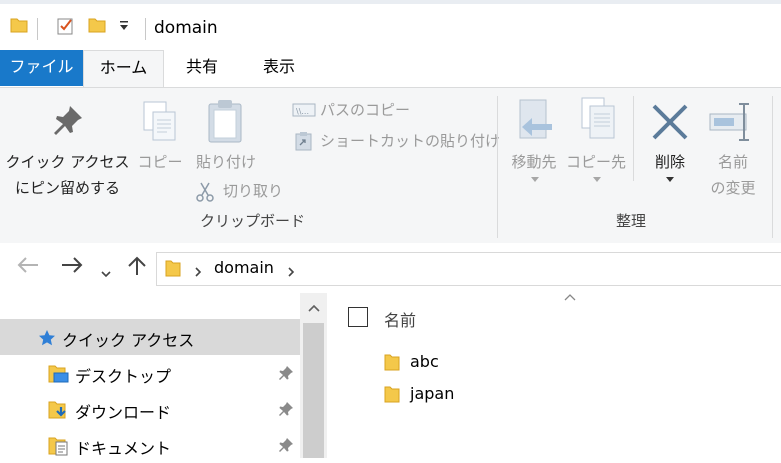 The image size is (781, 463). I want to click on title-bar: domain, so click(390, 27).